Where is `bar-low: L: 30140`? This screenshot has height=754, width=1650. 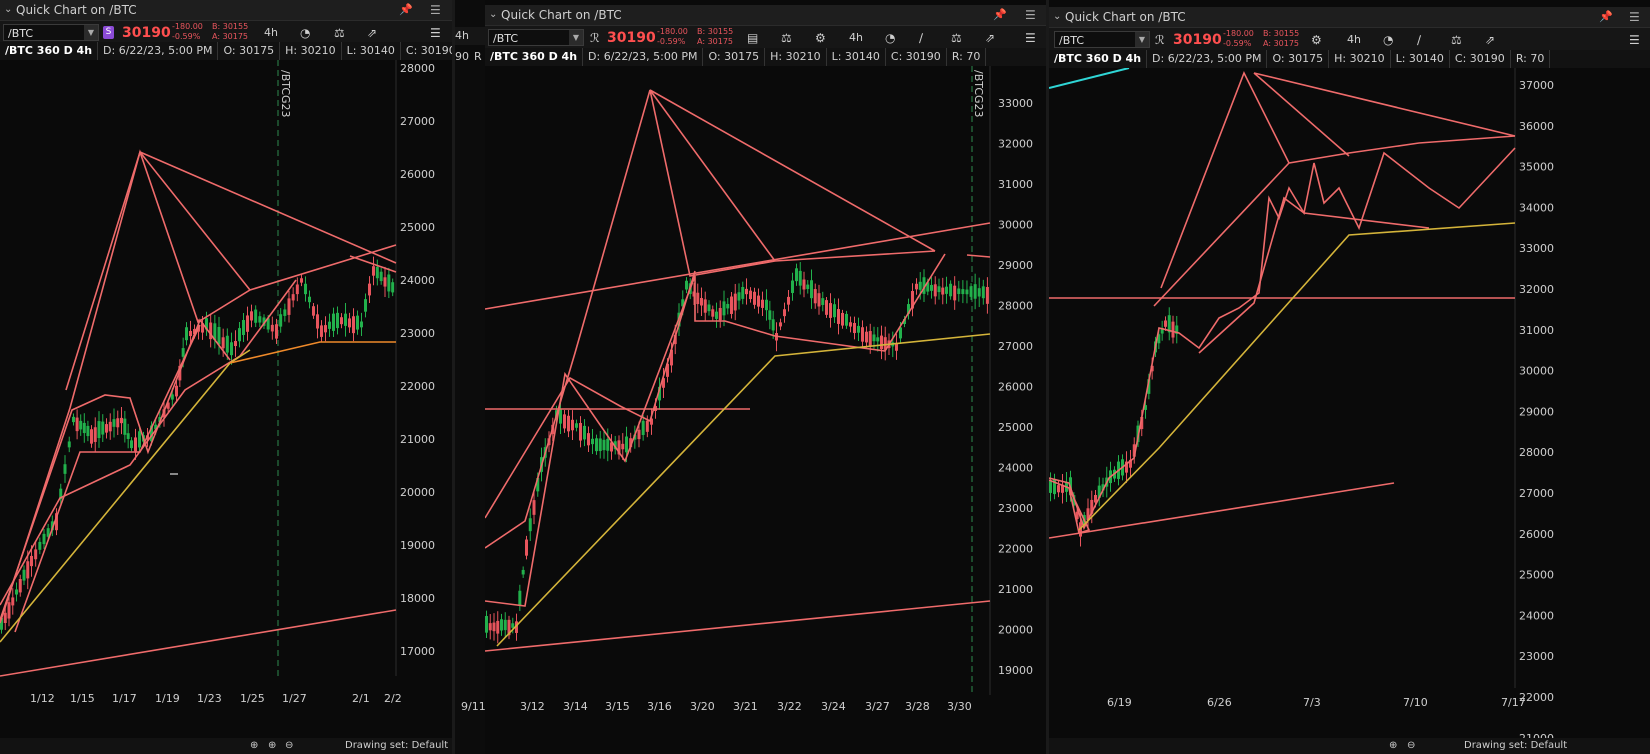 bar-low: L: 30140 is located at coordinates (856, 57).